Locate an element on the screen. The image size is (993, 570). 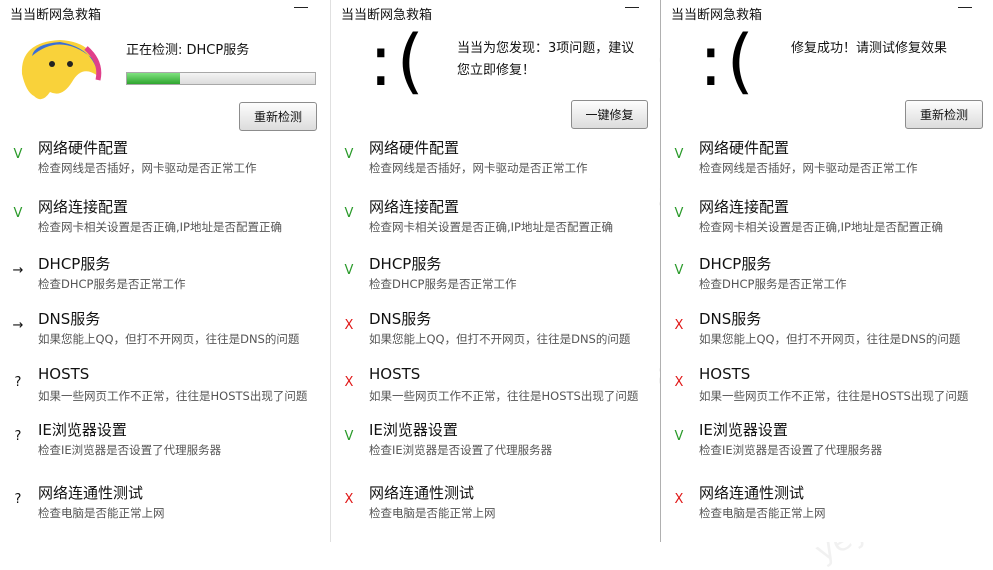
app-logo-icon is located at coordinates (61, 70).